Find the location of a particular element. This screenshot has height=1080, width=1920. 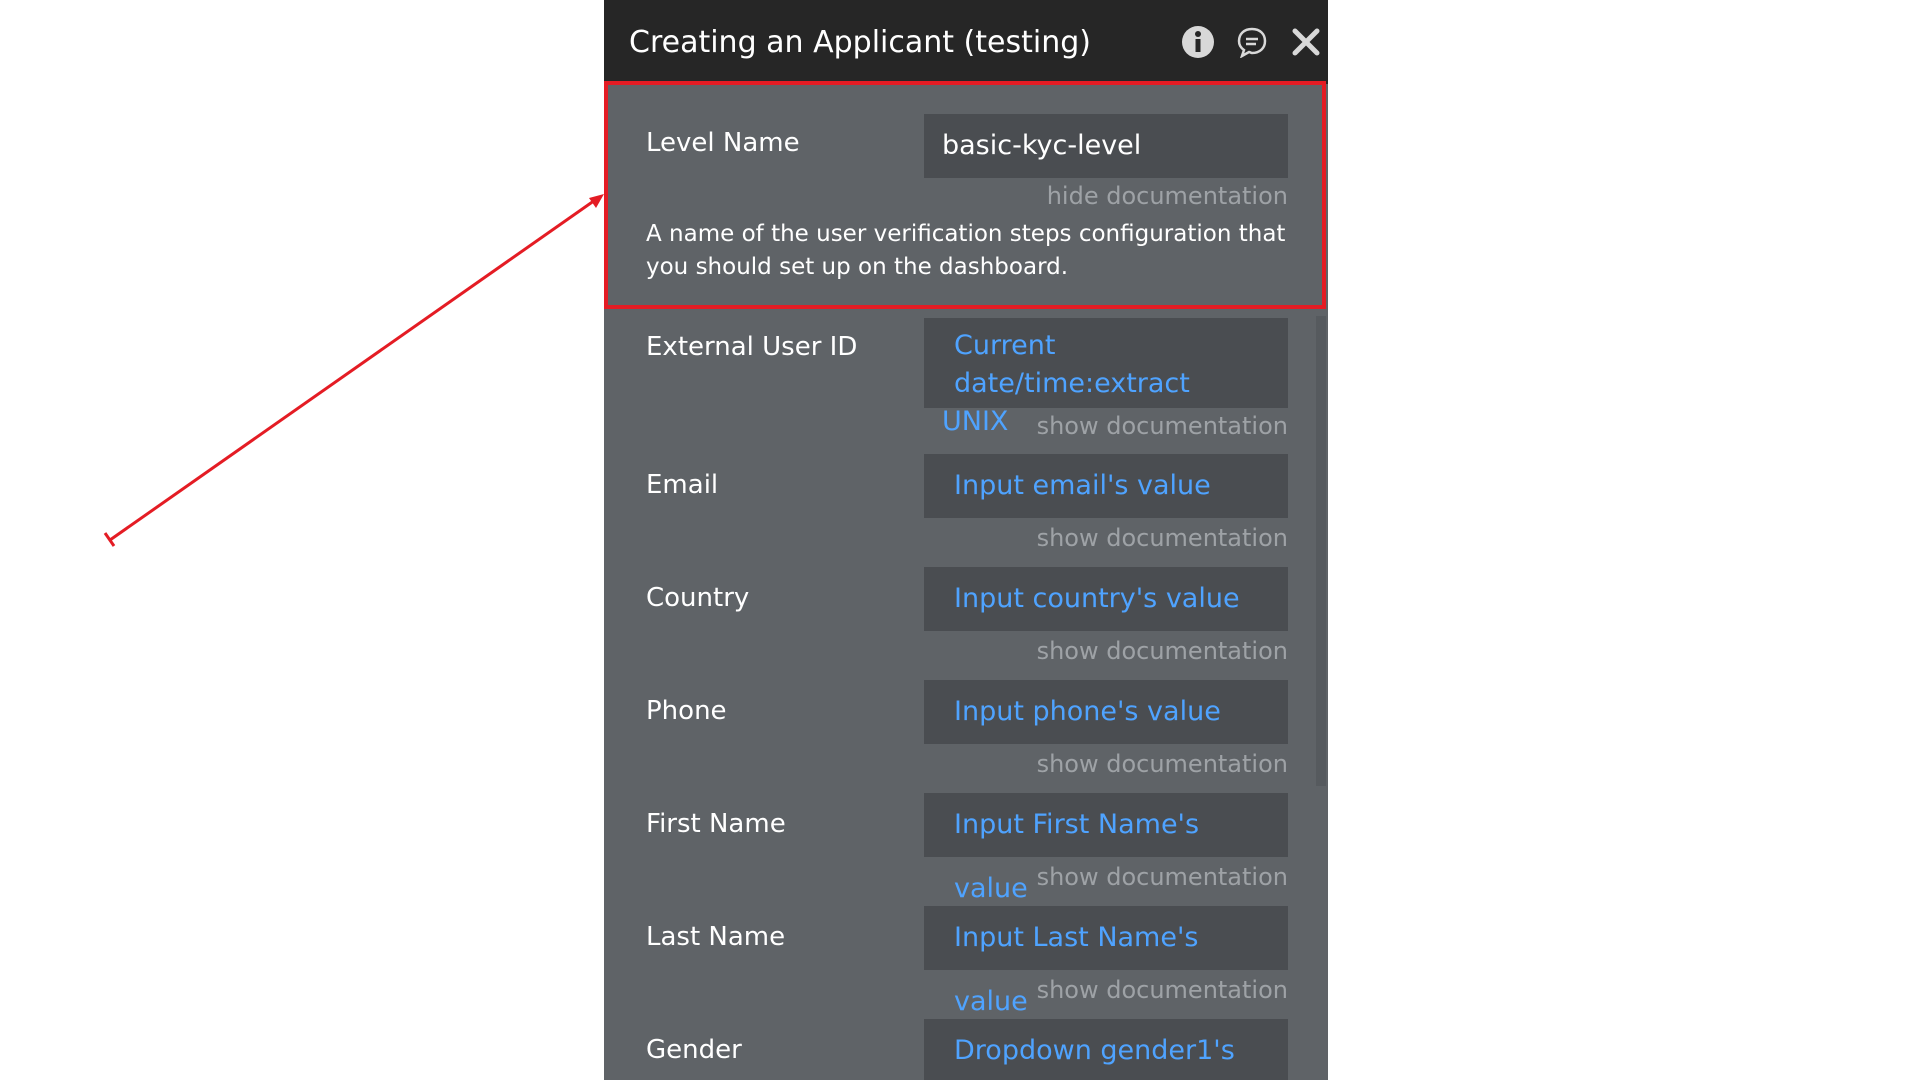

email-input: Input email's value is located at coordinates (1106, 486).